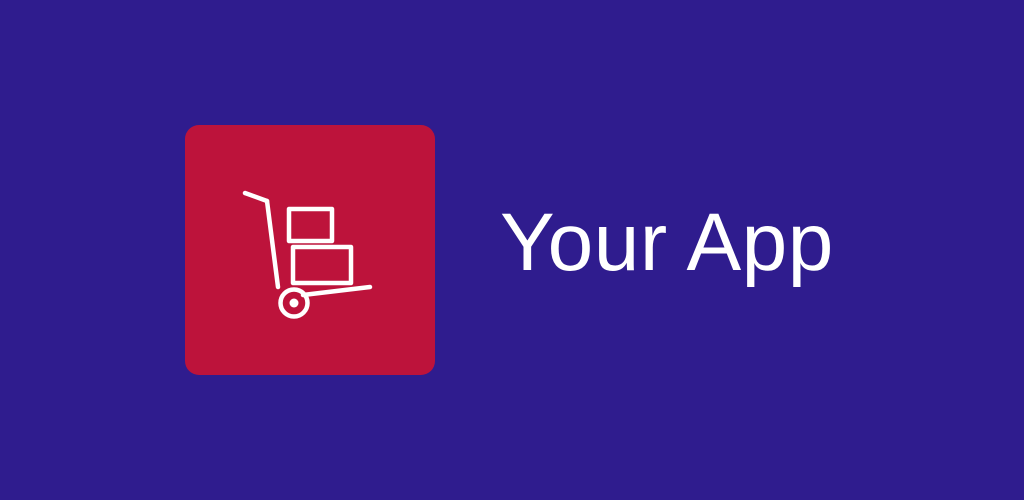  I want to click on app-icon-tile, so click(310, 250).